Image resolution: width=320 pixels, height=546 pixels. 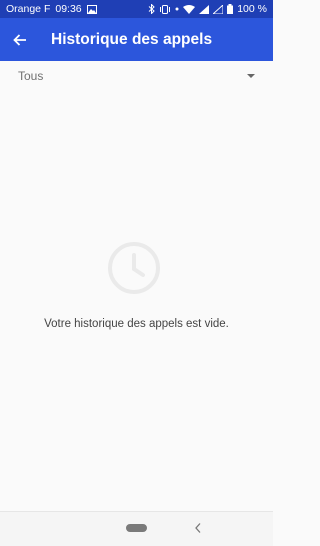 What do you see at coordinates (51, 9) in the screenshot?
I see `status-left: Orange F 09:36` at bounding box center [51, 9].